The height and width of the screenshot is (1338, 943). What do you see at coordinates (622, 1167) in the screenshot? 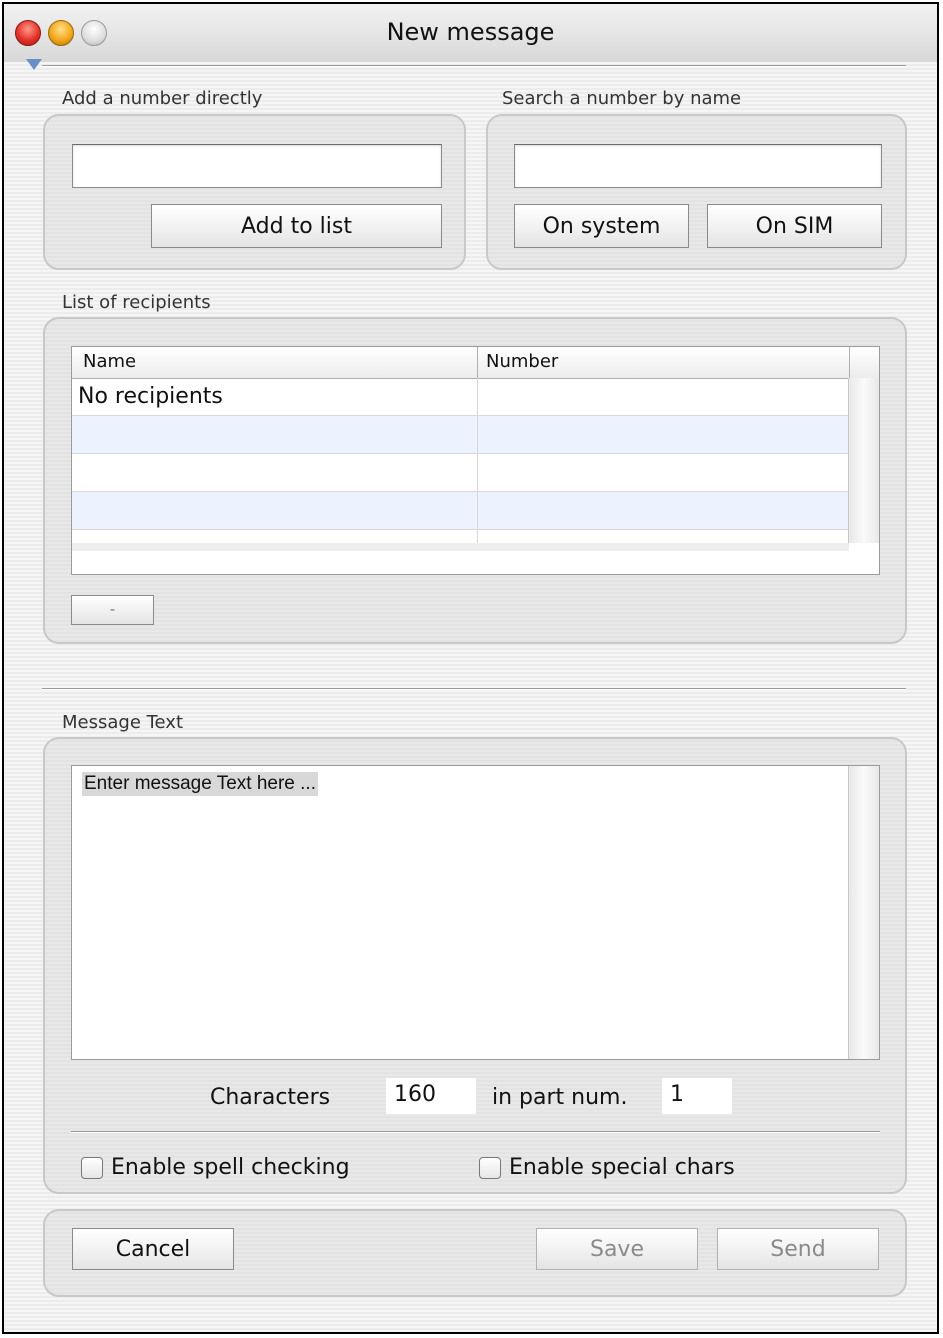
I see `special-chars-label: Enable special chars` at bounding box center [622, 1167].